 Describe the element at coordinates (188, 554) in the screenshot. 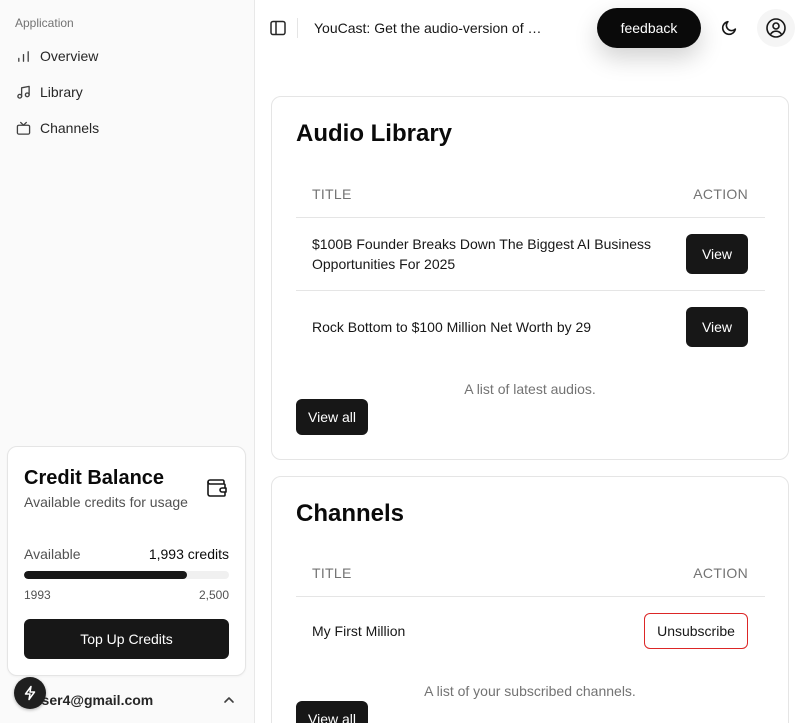

I see `available-credits-value: 1,993 credits` at that location.